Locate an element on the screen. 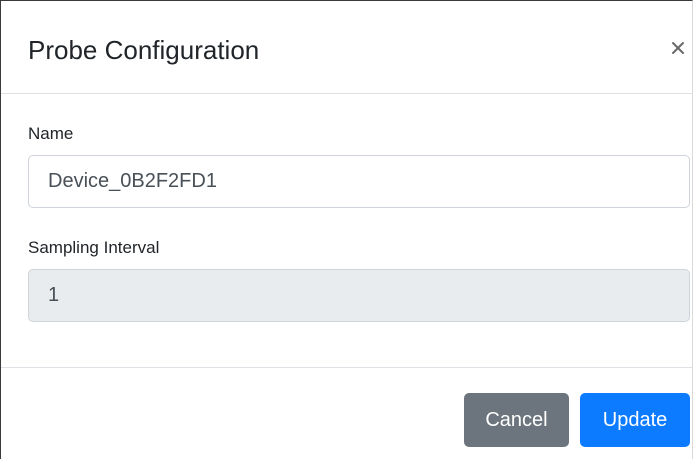  cancel-button: Cancel is located at coordinates (516, 420).